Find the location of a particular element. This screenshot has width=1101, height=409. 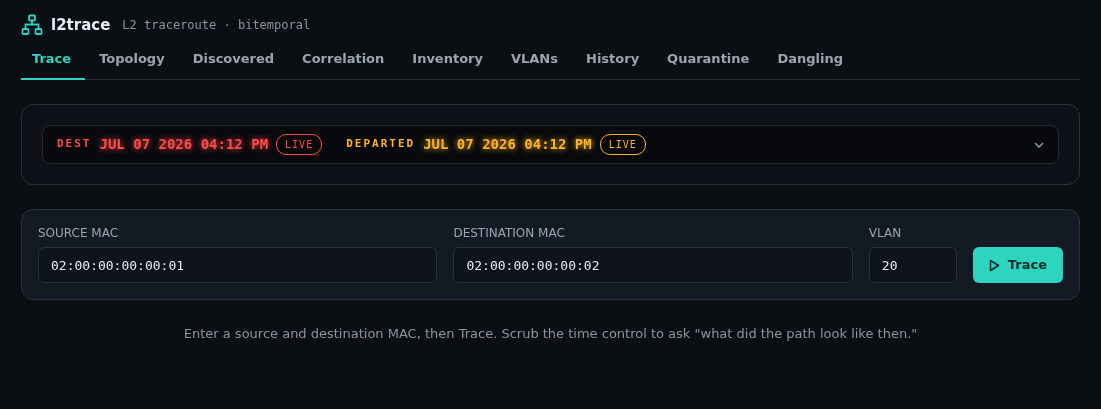

input-field: 02:00:00:00:00:02 is located at coordinates (653, 265).